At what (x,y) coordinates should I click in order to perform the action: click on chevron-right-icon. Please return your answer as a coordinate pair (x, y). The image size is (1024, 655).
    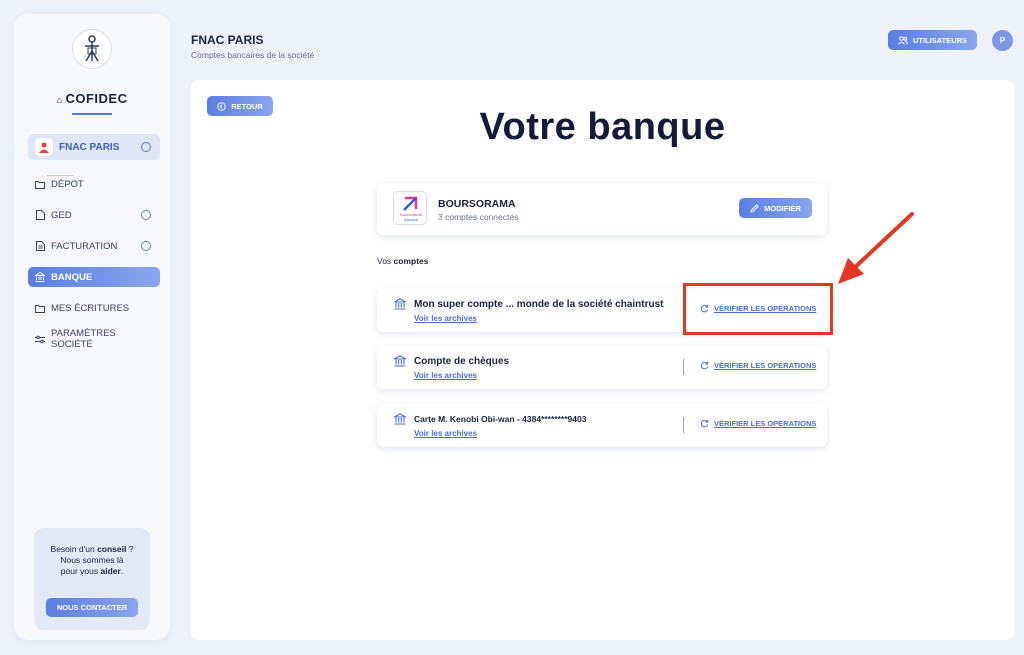
    Looking at the image, I should click on (146, 147).